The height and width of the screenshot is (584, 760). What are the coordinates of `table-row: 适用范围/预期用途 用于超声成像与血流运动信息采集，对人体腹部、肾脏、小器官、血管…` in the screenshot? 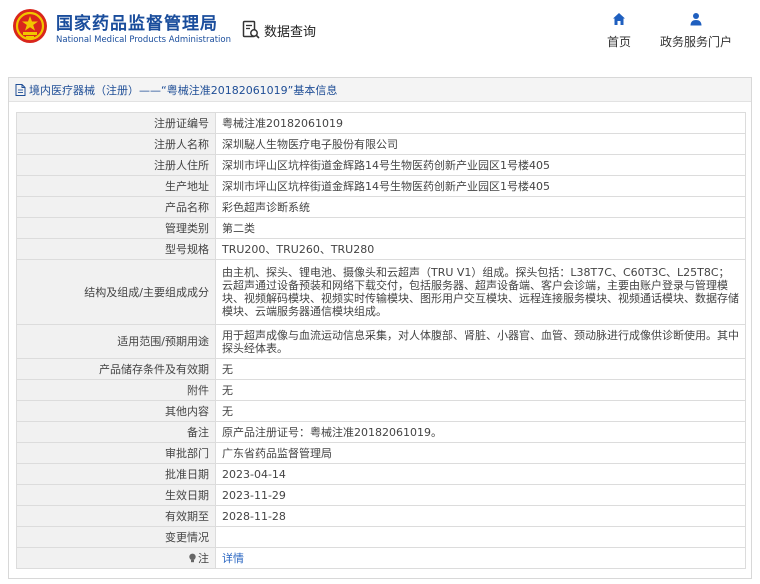 It's located at (381, 341).